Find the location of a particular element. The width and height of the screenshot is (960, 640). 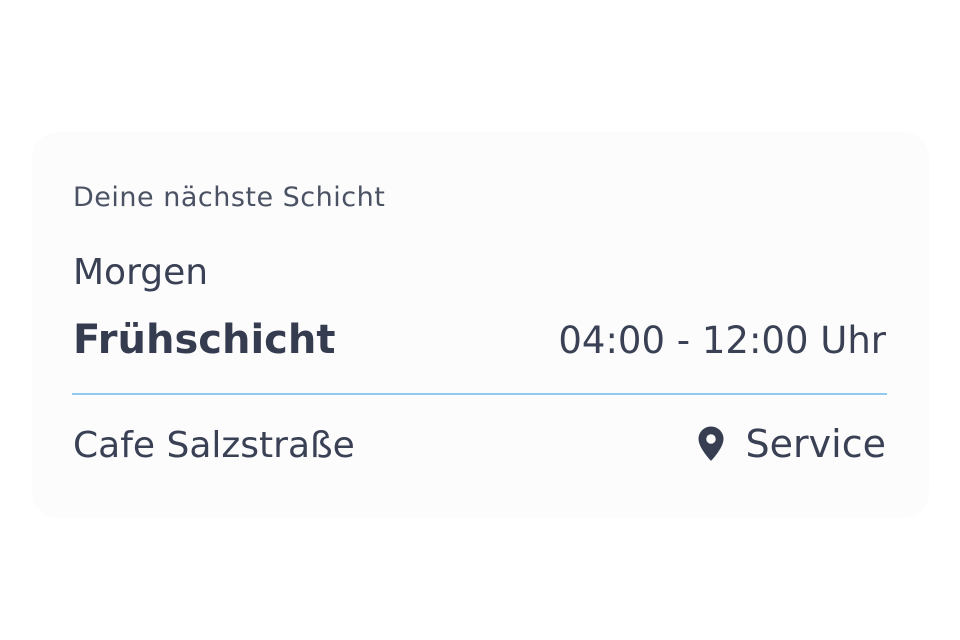

shift-name: Frühschicht is located at coordinates (204, 340).